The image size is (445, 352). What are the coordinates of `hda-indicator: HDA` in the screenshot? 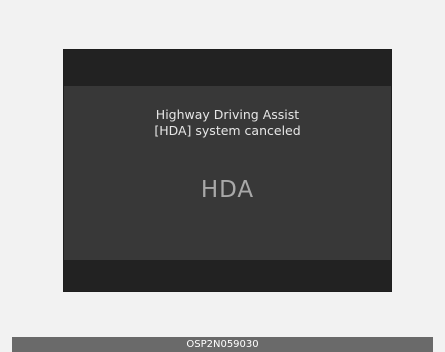 It's located at (227, 190).